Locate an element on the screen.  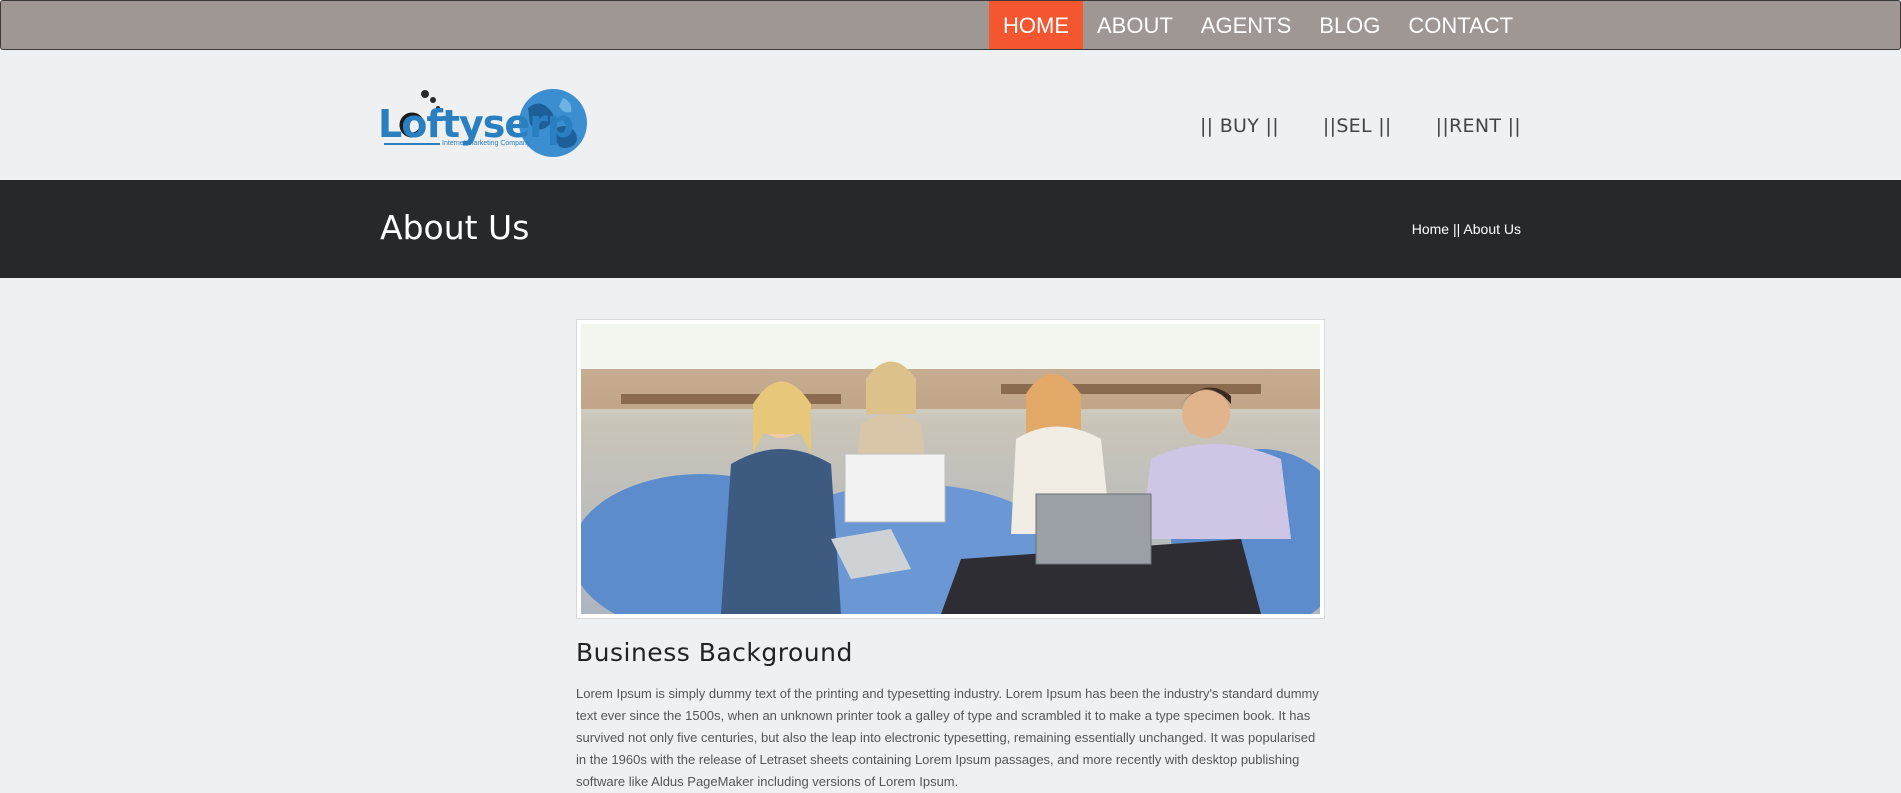
site-logo: Loftyserp Internet Marketing Company is located at coordinates (485, 126).